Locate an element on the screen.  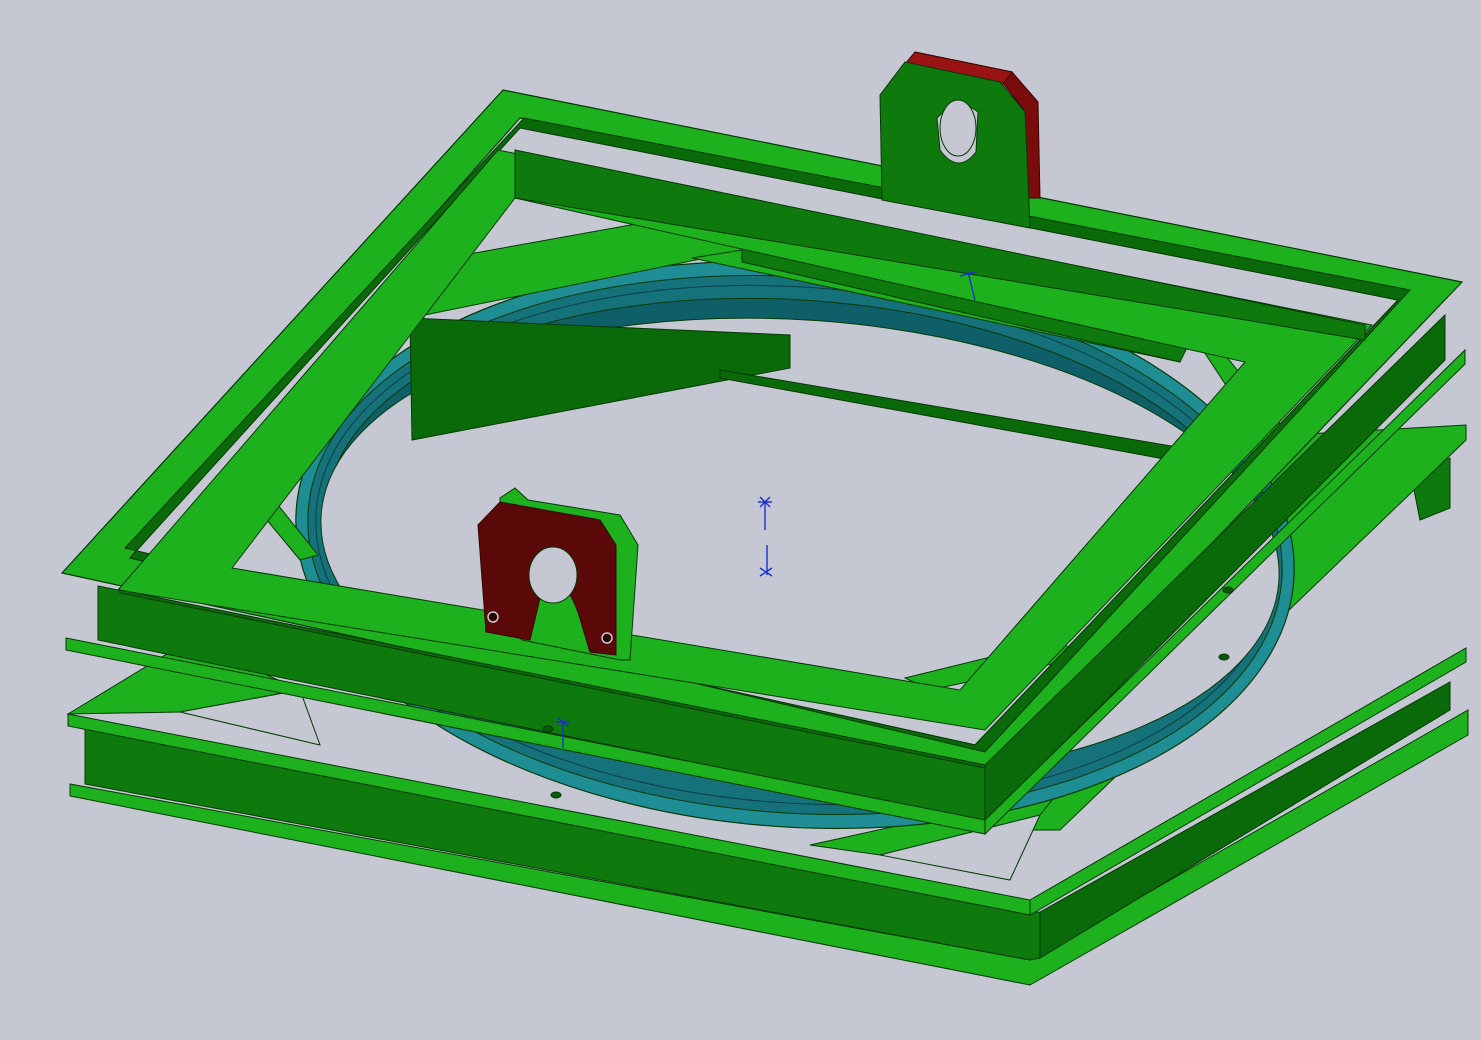
lug-front-bolt-right is located at coordinates (607, 638).